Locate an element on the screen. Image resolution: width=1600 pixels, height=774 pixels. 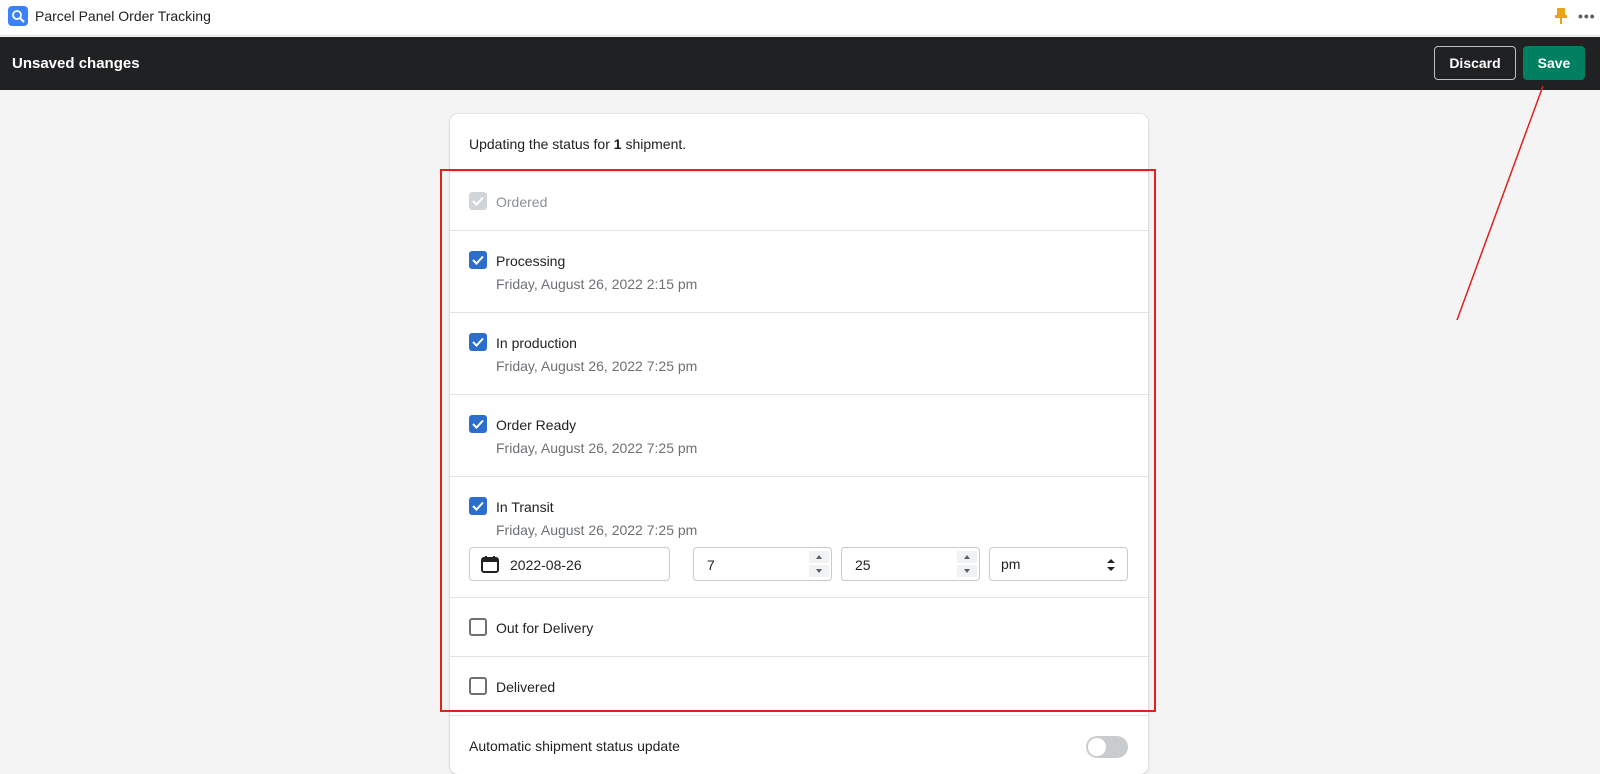
save-bar-title: Unsaved changes is located at coordinates (76, 63).